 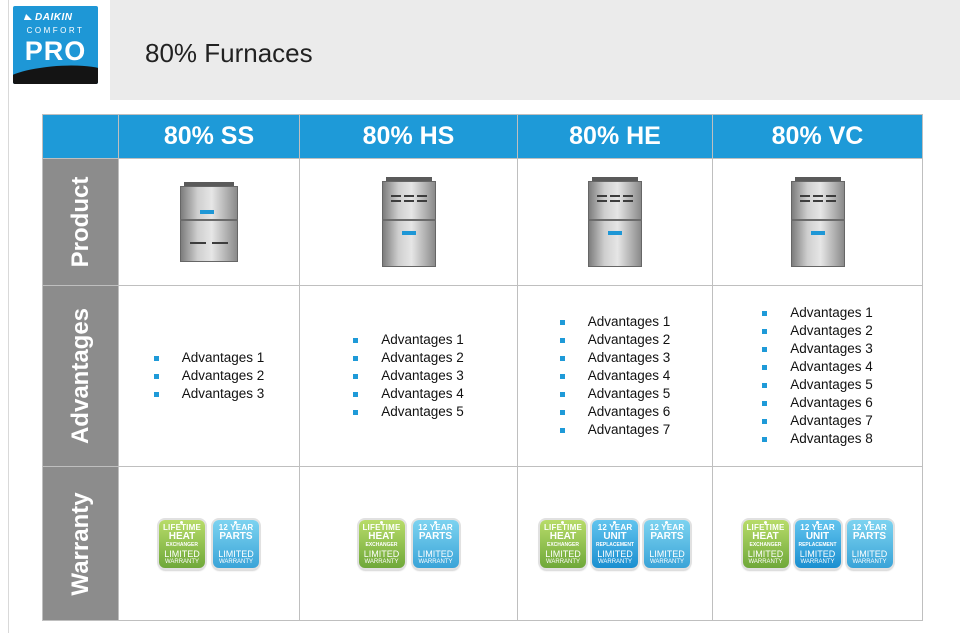 I want to click on daikin-comfort-pro-logo: DAIKIN COMFORT PRO, so click(x=55, y=45).